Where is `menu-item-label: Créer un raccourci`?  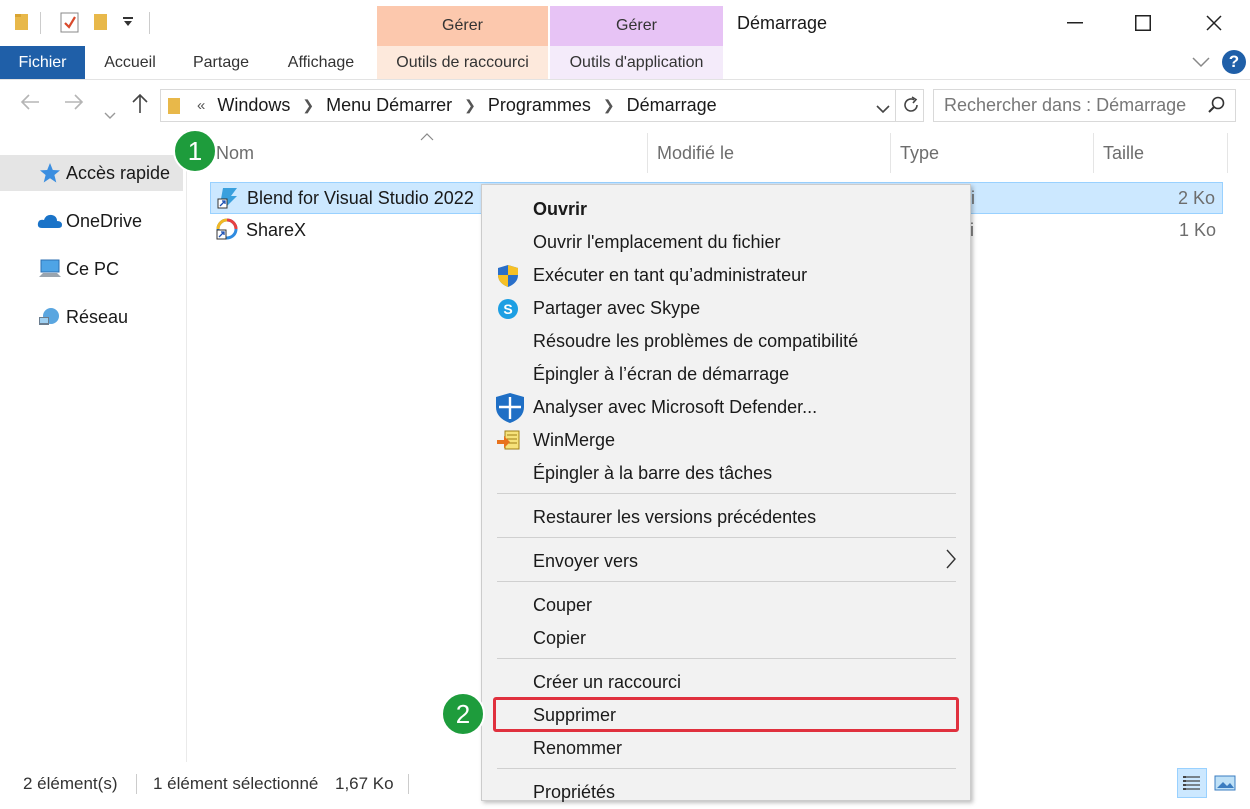 menu-item-label: Créer un raccourci is located at coordinates (607, 682).